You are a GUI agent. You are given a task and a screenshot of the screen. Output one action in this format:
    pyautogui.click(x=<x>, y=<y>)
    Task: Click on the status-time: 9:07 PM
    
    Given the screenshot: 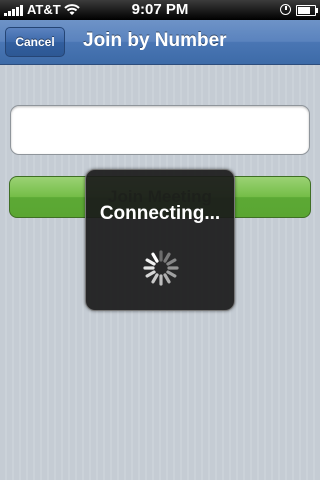 What is the action you would take?
    pyautogui.click(x=160, y=9)
    